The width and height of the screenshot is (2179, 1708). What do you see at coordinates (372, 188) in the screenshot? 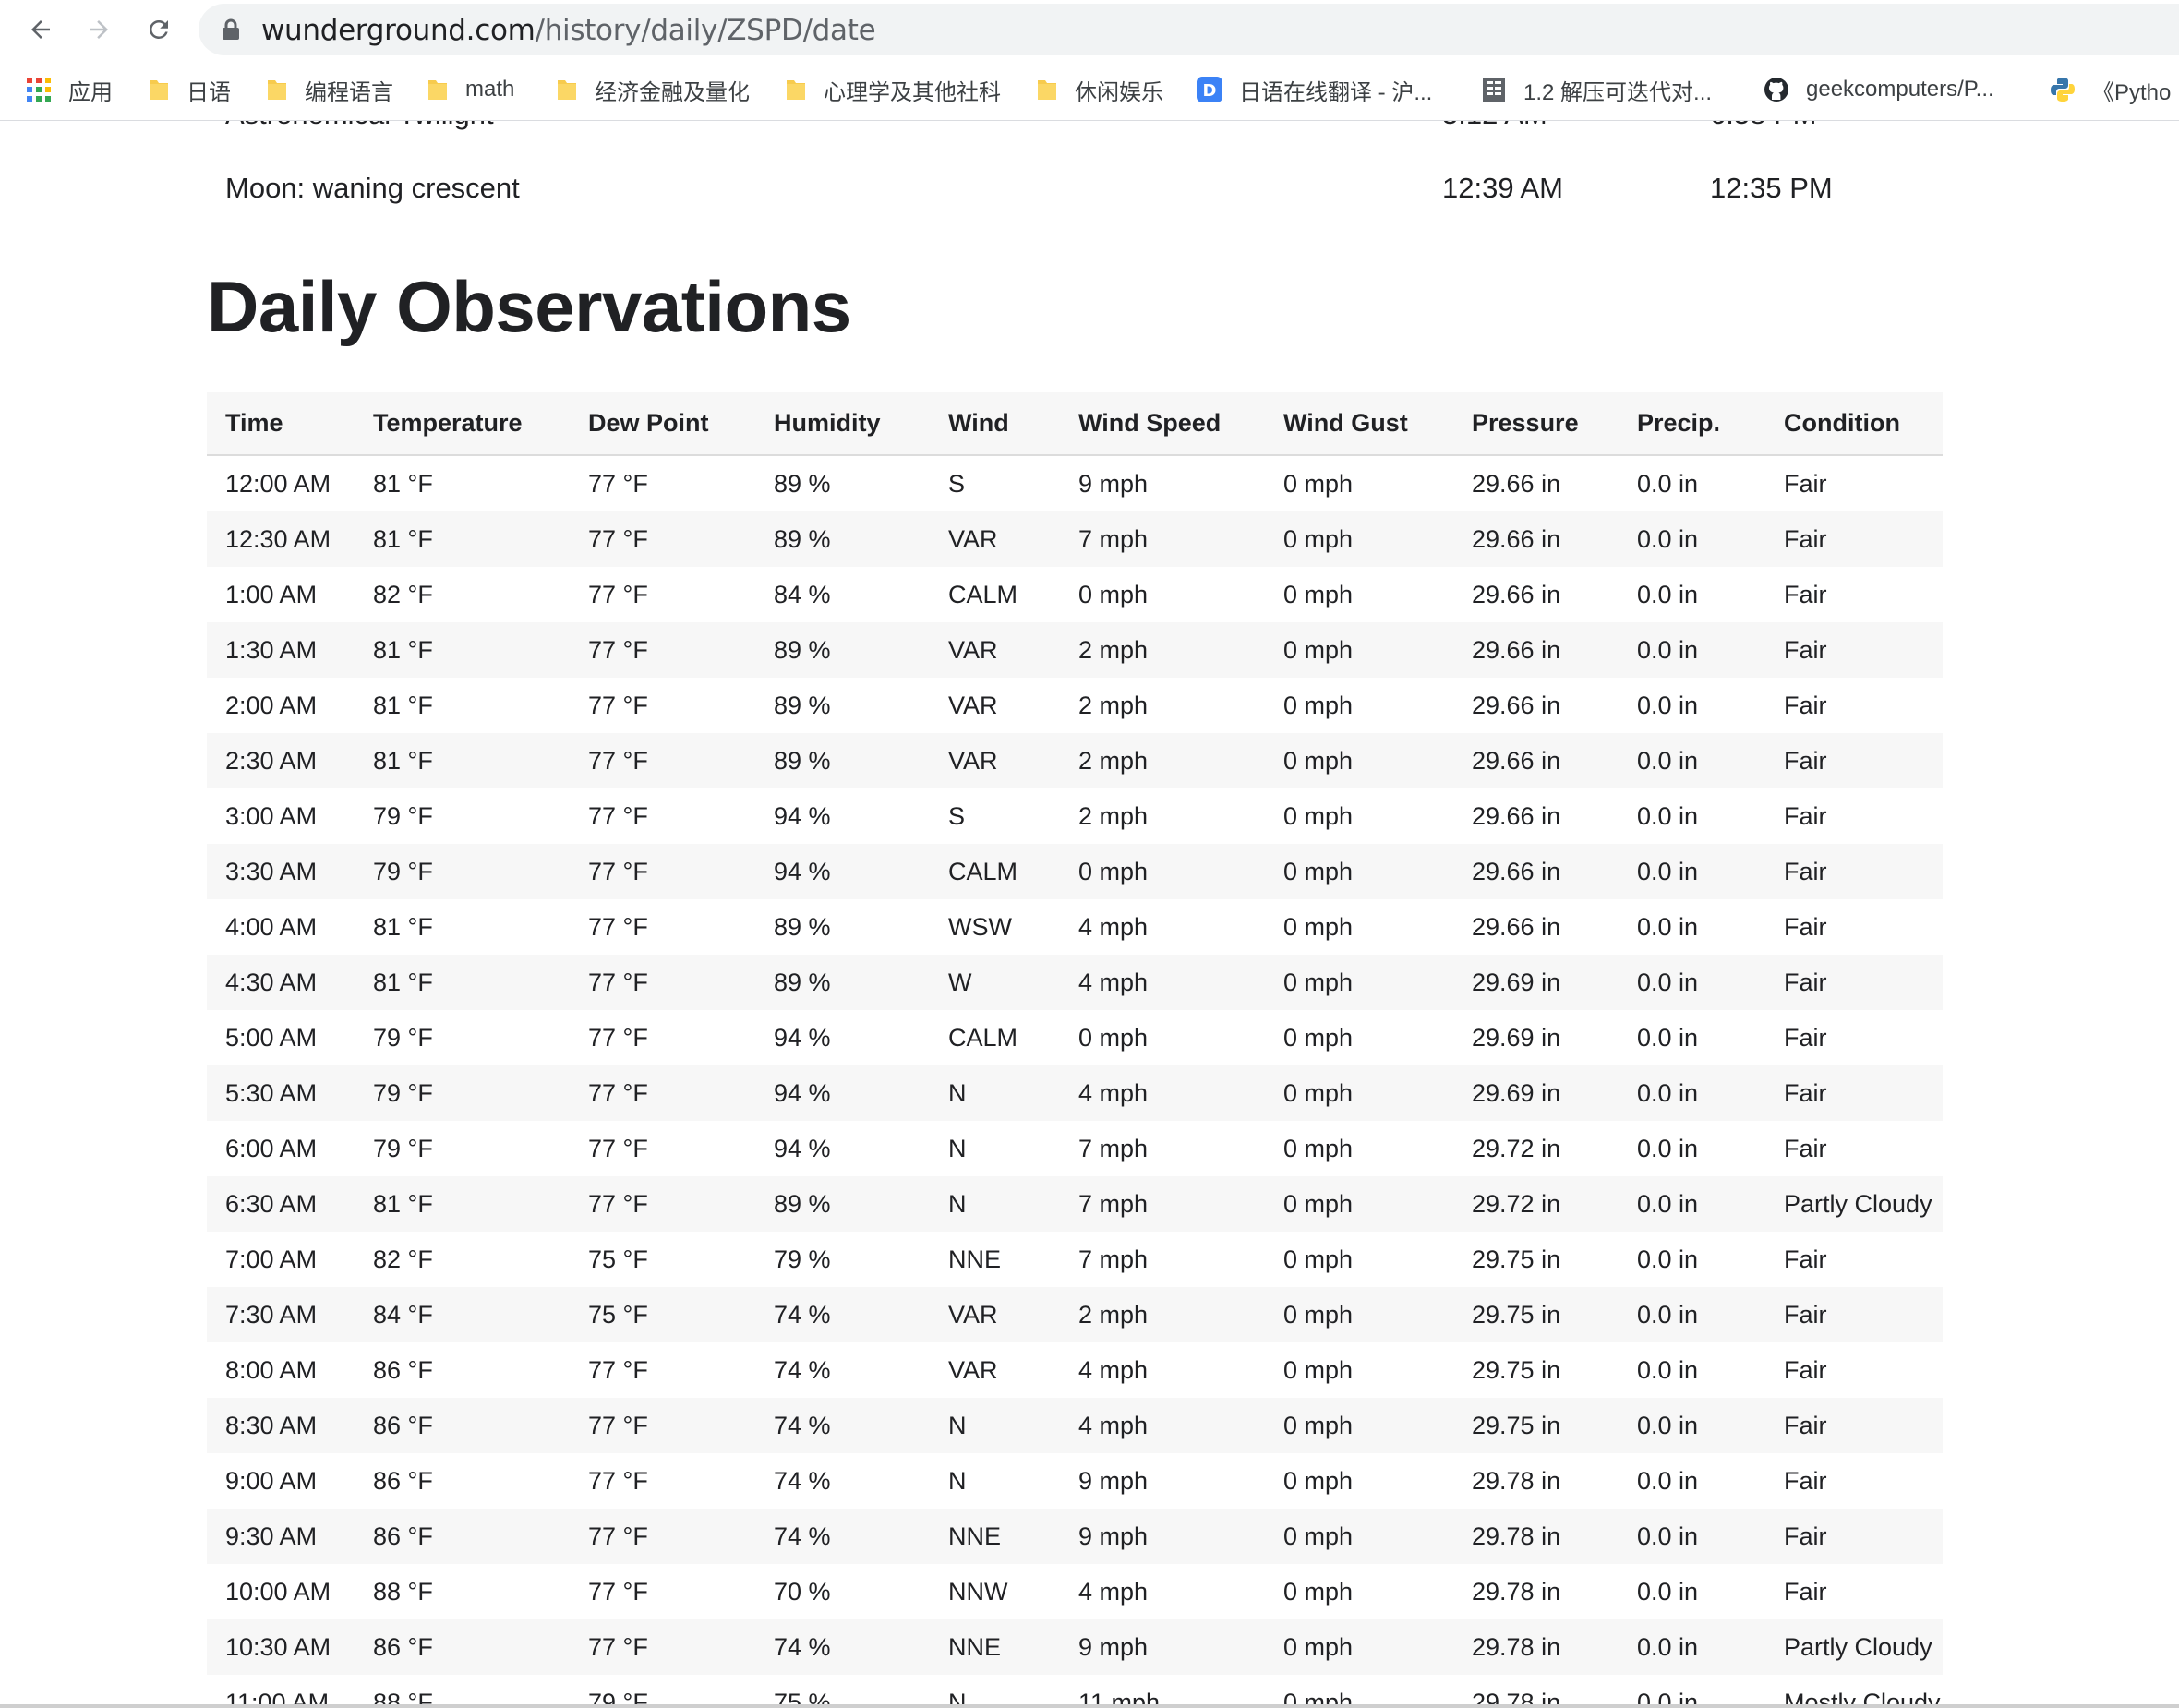
I see `moon-label: Moon: waning crescent` at bounding box center [372, 188].